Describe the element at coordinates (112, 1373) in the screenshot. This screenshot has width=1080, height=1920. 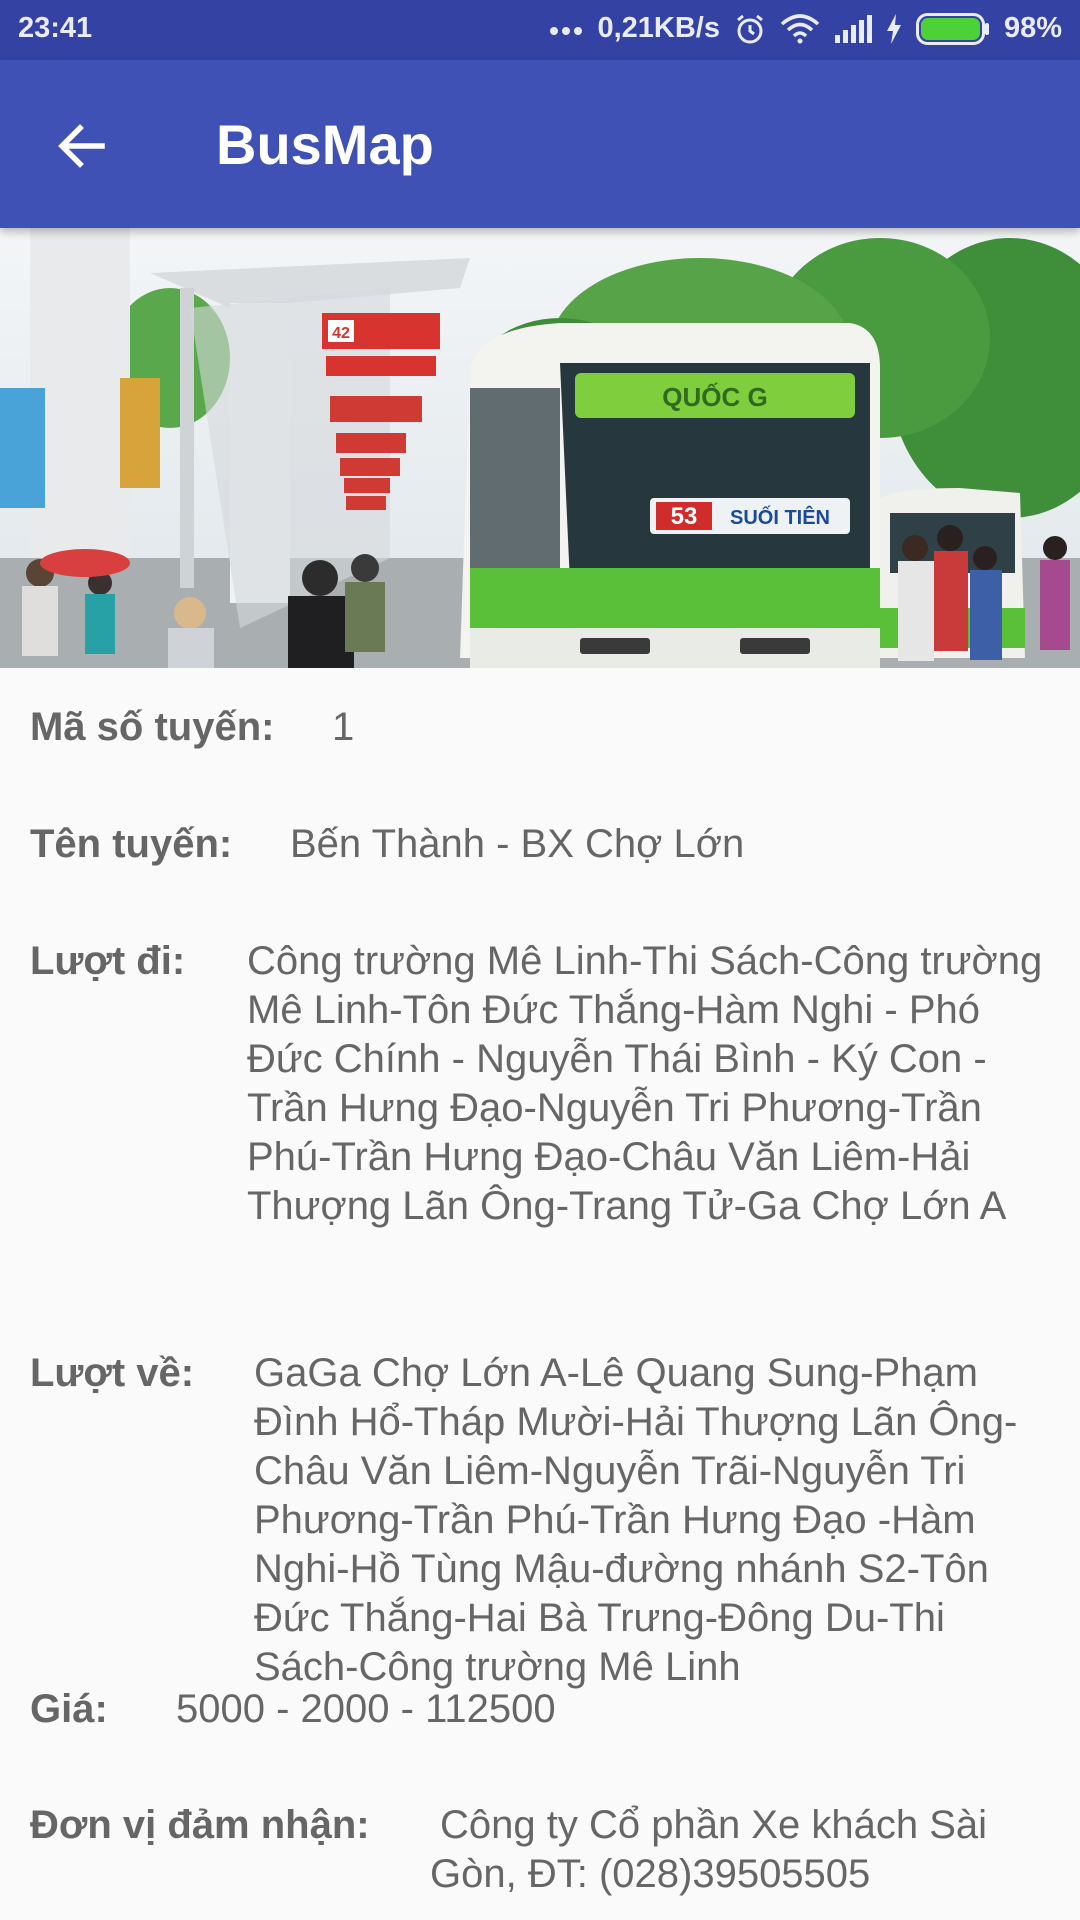
I see `return-label: Lượt về:` at that location.